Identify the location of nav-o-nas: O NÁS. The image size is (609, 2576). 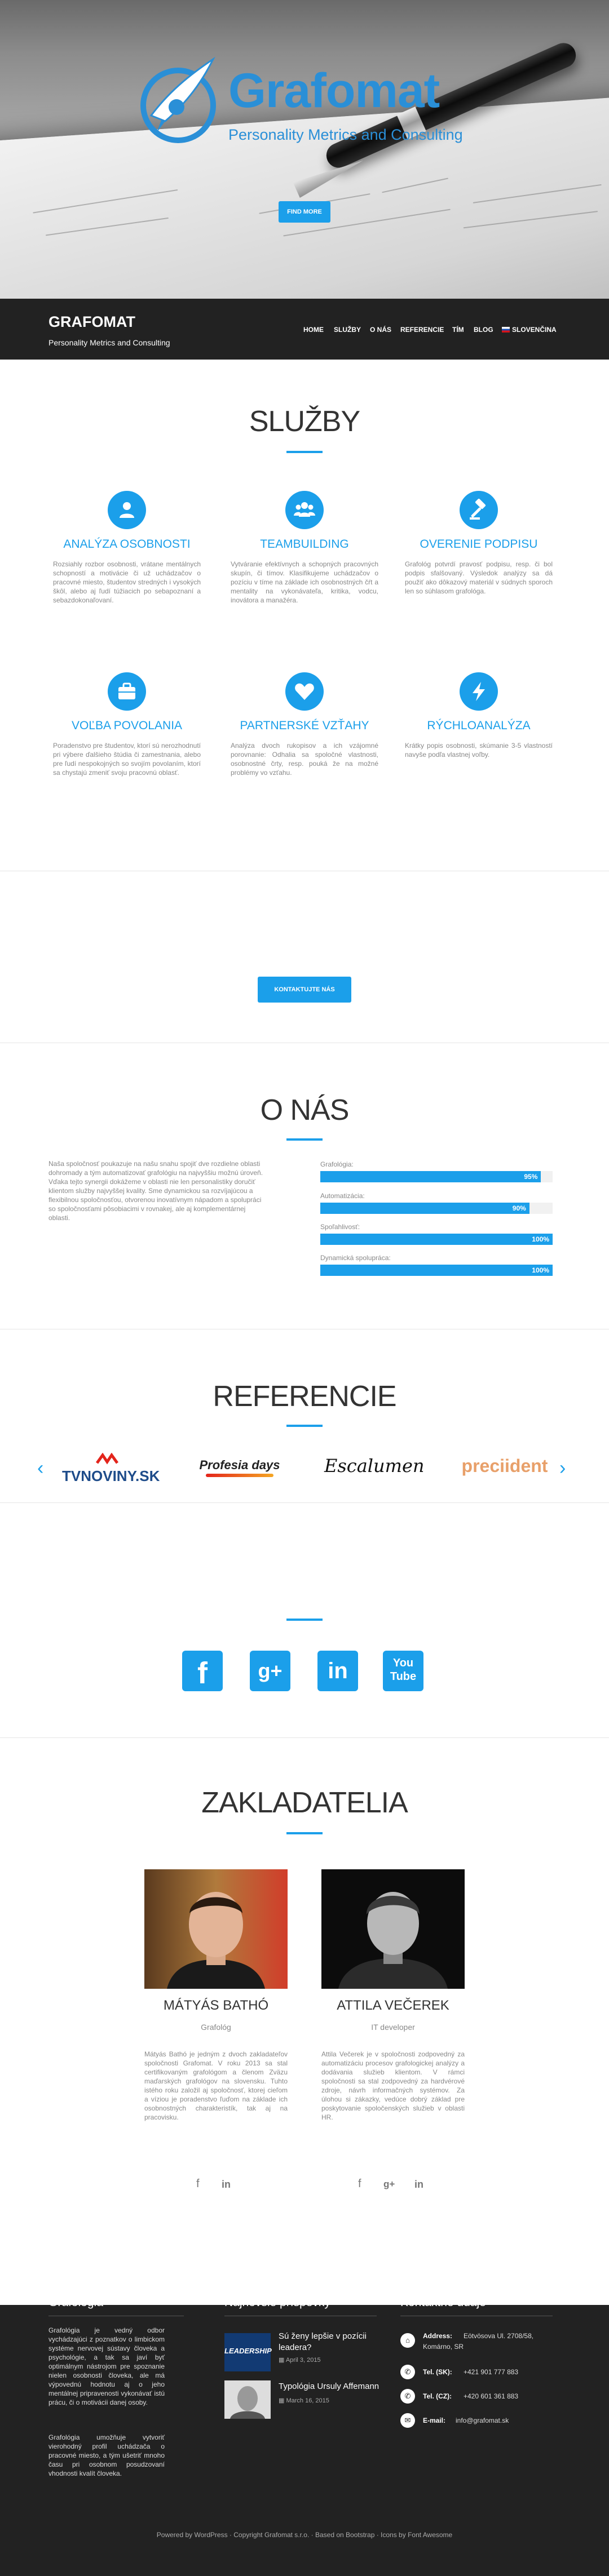
(380, 330).